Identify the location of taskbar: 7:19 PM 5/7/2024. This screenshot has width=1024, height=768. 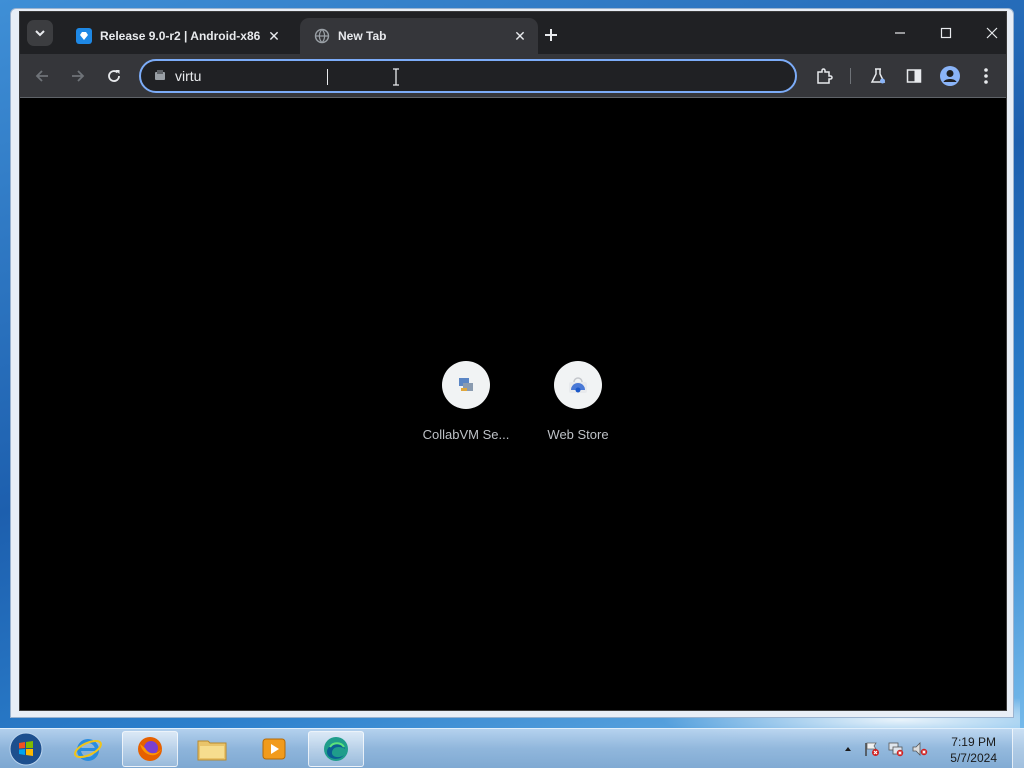
(512, 748).